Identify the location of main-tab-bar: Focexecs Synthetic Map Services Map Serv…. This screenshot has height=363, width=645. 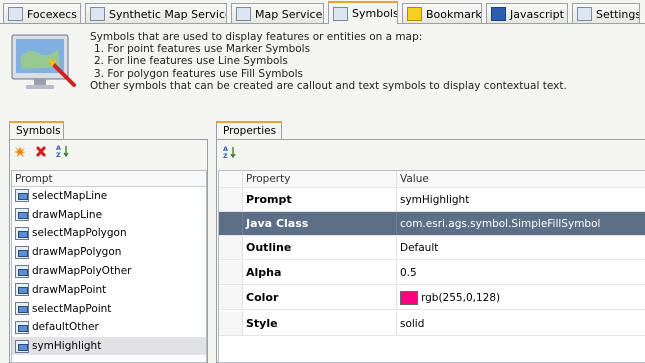
(322, 12).